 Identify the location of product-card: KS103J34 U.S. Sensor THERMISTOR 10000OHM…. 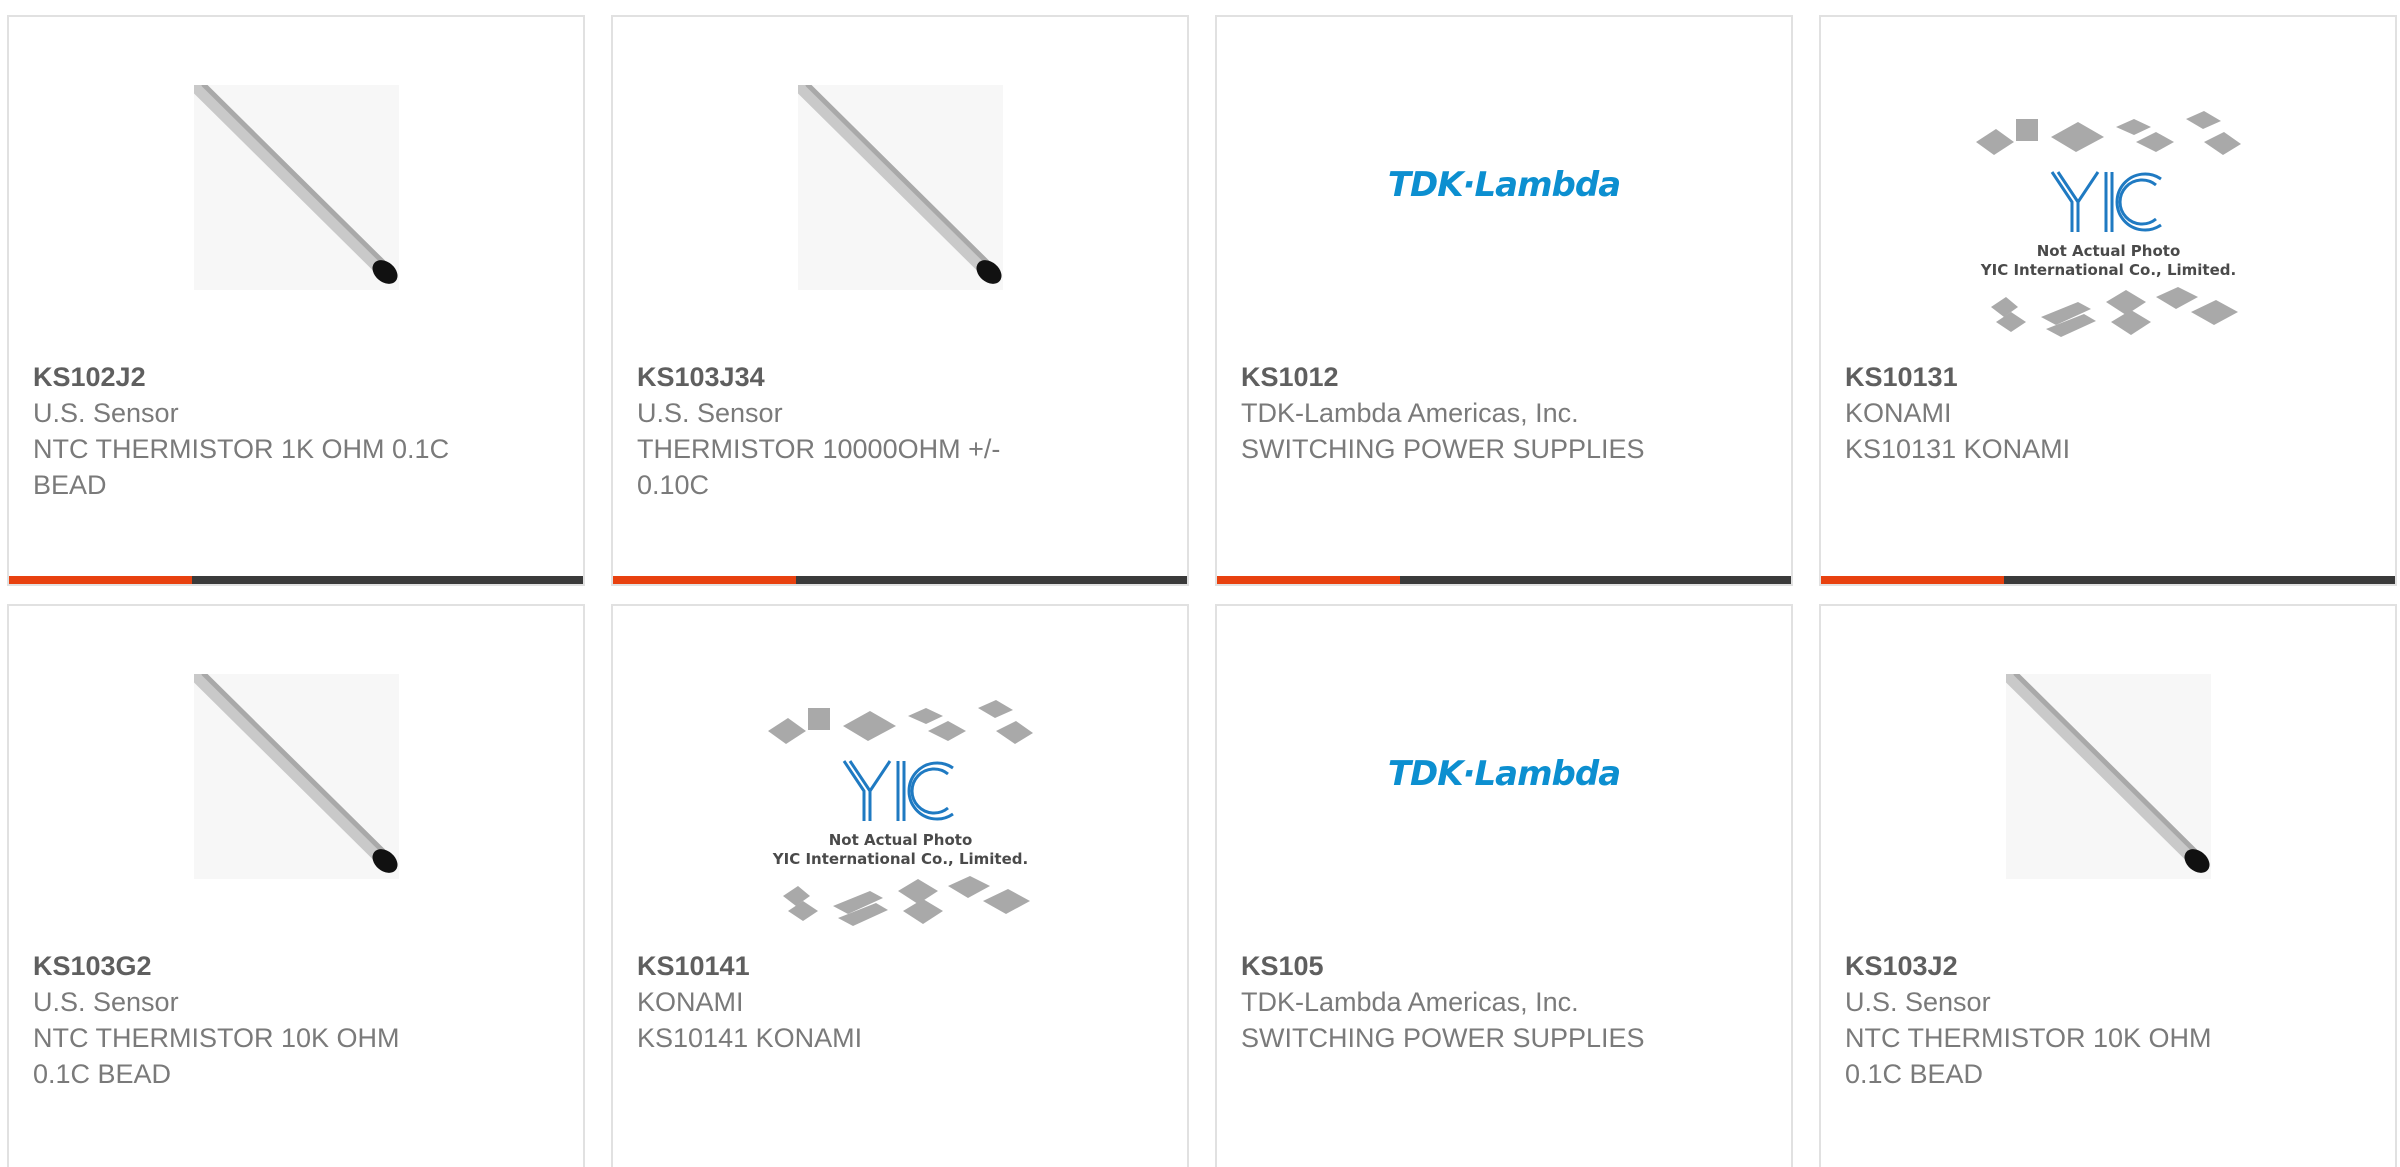
(900, 300).